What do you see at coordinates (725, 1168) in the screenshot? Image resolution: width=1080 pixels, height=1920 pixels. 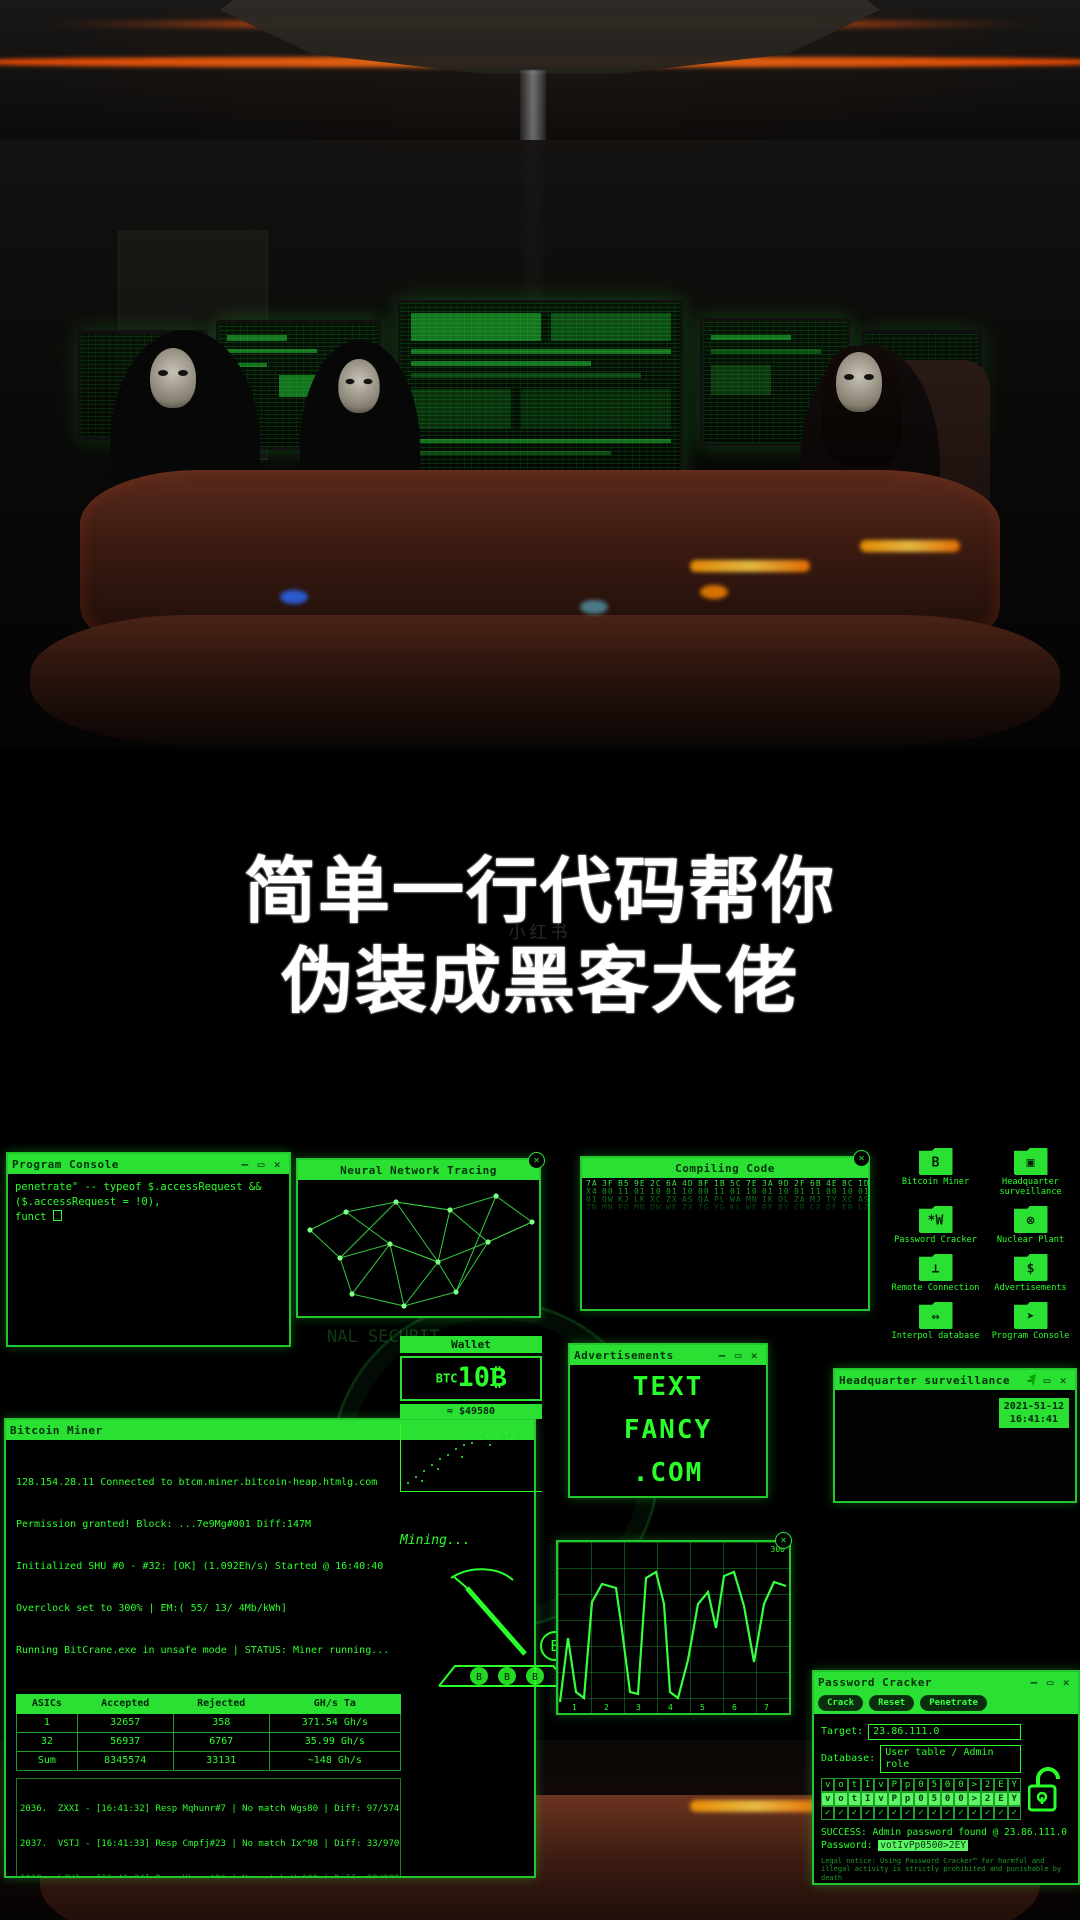 I see `titlebar-compiling-code: Compiling Code` at bounding box center [725, 1168].